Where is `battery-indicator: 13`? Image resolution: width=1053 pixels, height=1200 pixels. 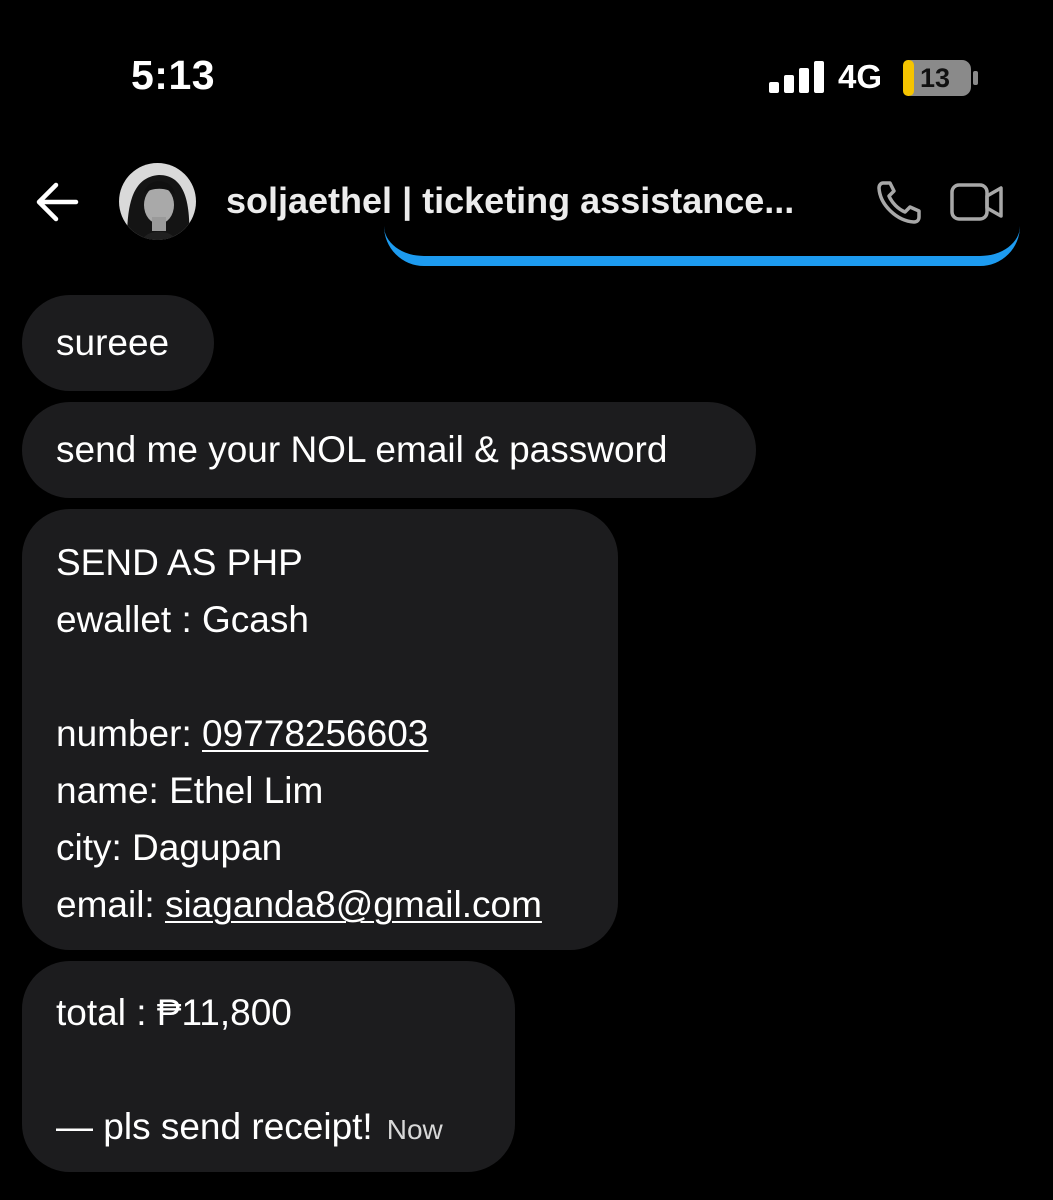 battery-indicator: 13 is located at coordinates (942, 78).